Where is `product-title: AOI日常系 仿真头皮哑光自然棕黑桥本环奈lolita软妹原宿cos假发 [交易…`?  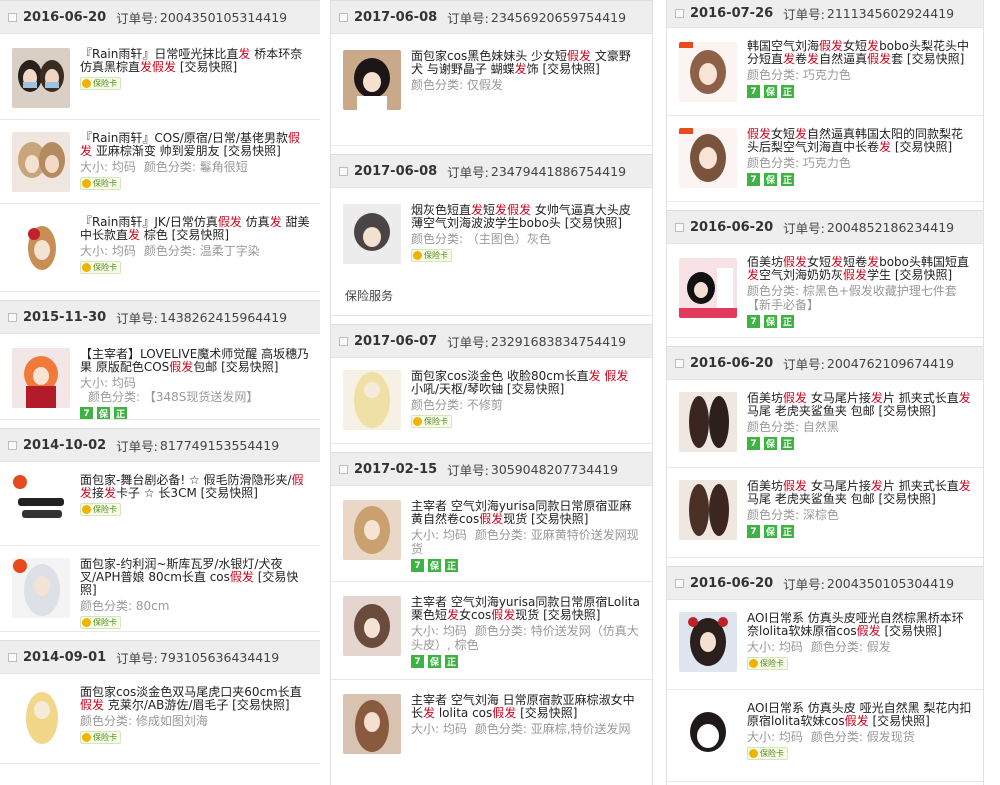 product-title: AOI日常系 仿真头皮哑光自然棕黑桥本环奈lolita软妹原宿cos假发 [交易… is located at coordinates (860, 625).